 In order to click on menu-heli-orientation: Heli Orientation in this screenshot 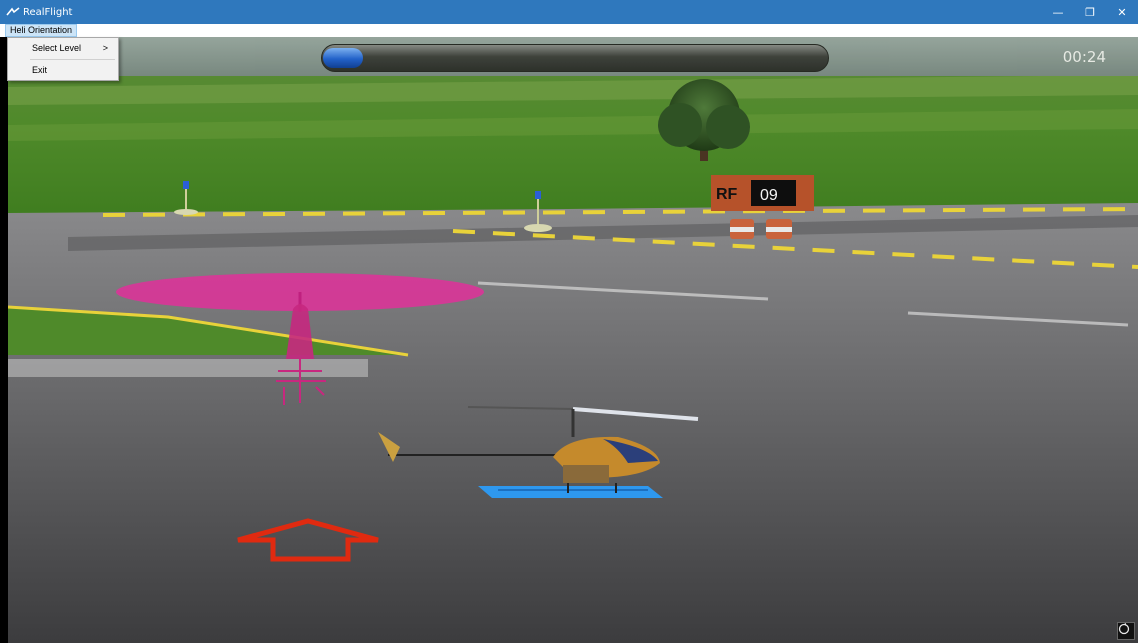, I will do `click(41, 30)`.